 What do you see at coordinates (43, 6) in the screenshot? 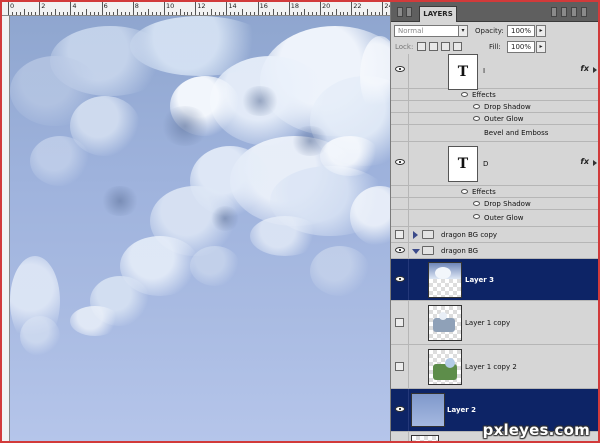
I see `ruler-number: 2` at bounding box center [43, 6].